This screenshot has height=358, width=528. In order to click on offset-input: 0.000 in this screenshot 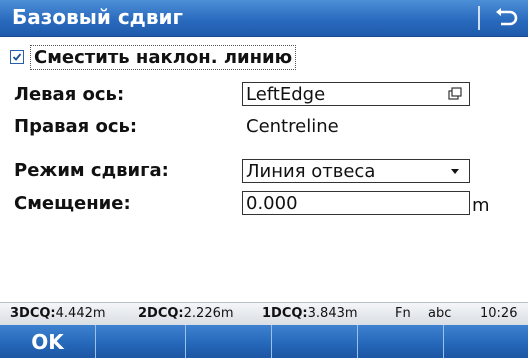, I will do `click(356, 203)`.